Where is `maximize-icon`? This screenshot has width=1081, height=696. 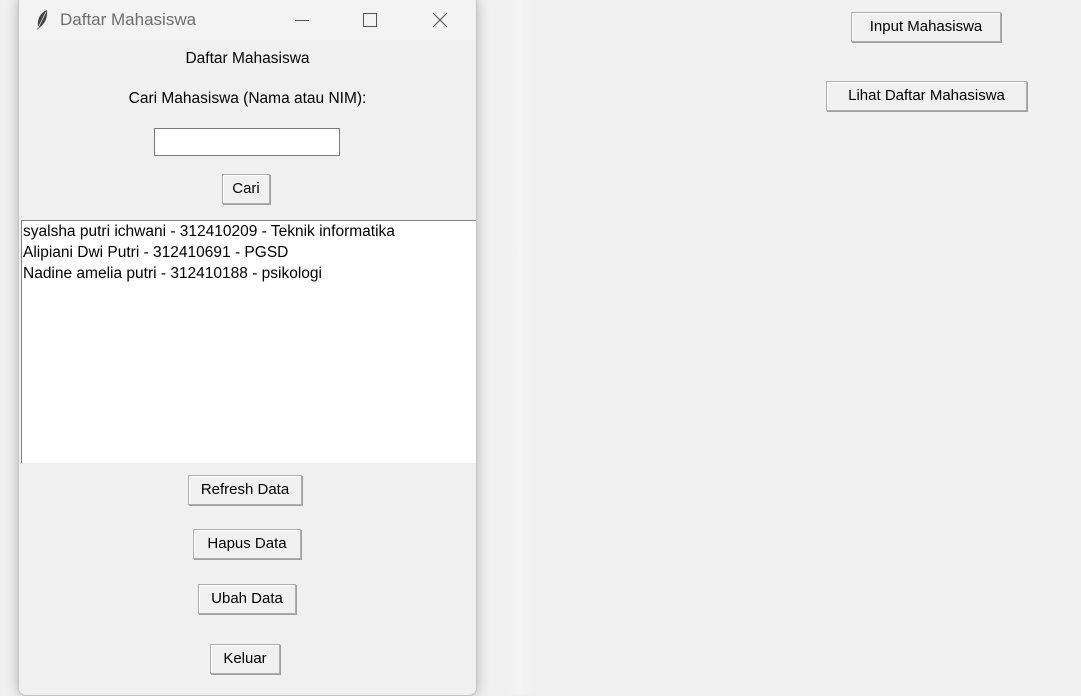 maximize-icon is located at coordinates (370, 20).